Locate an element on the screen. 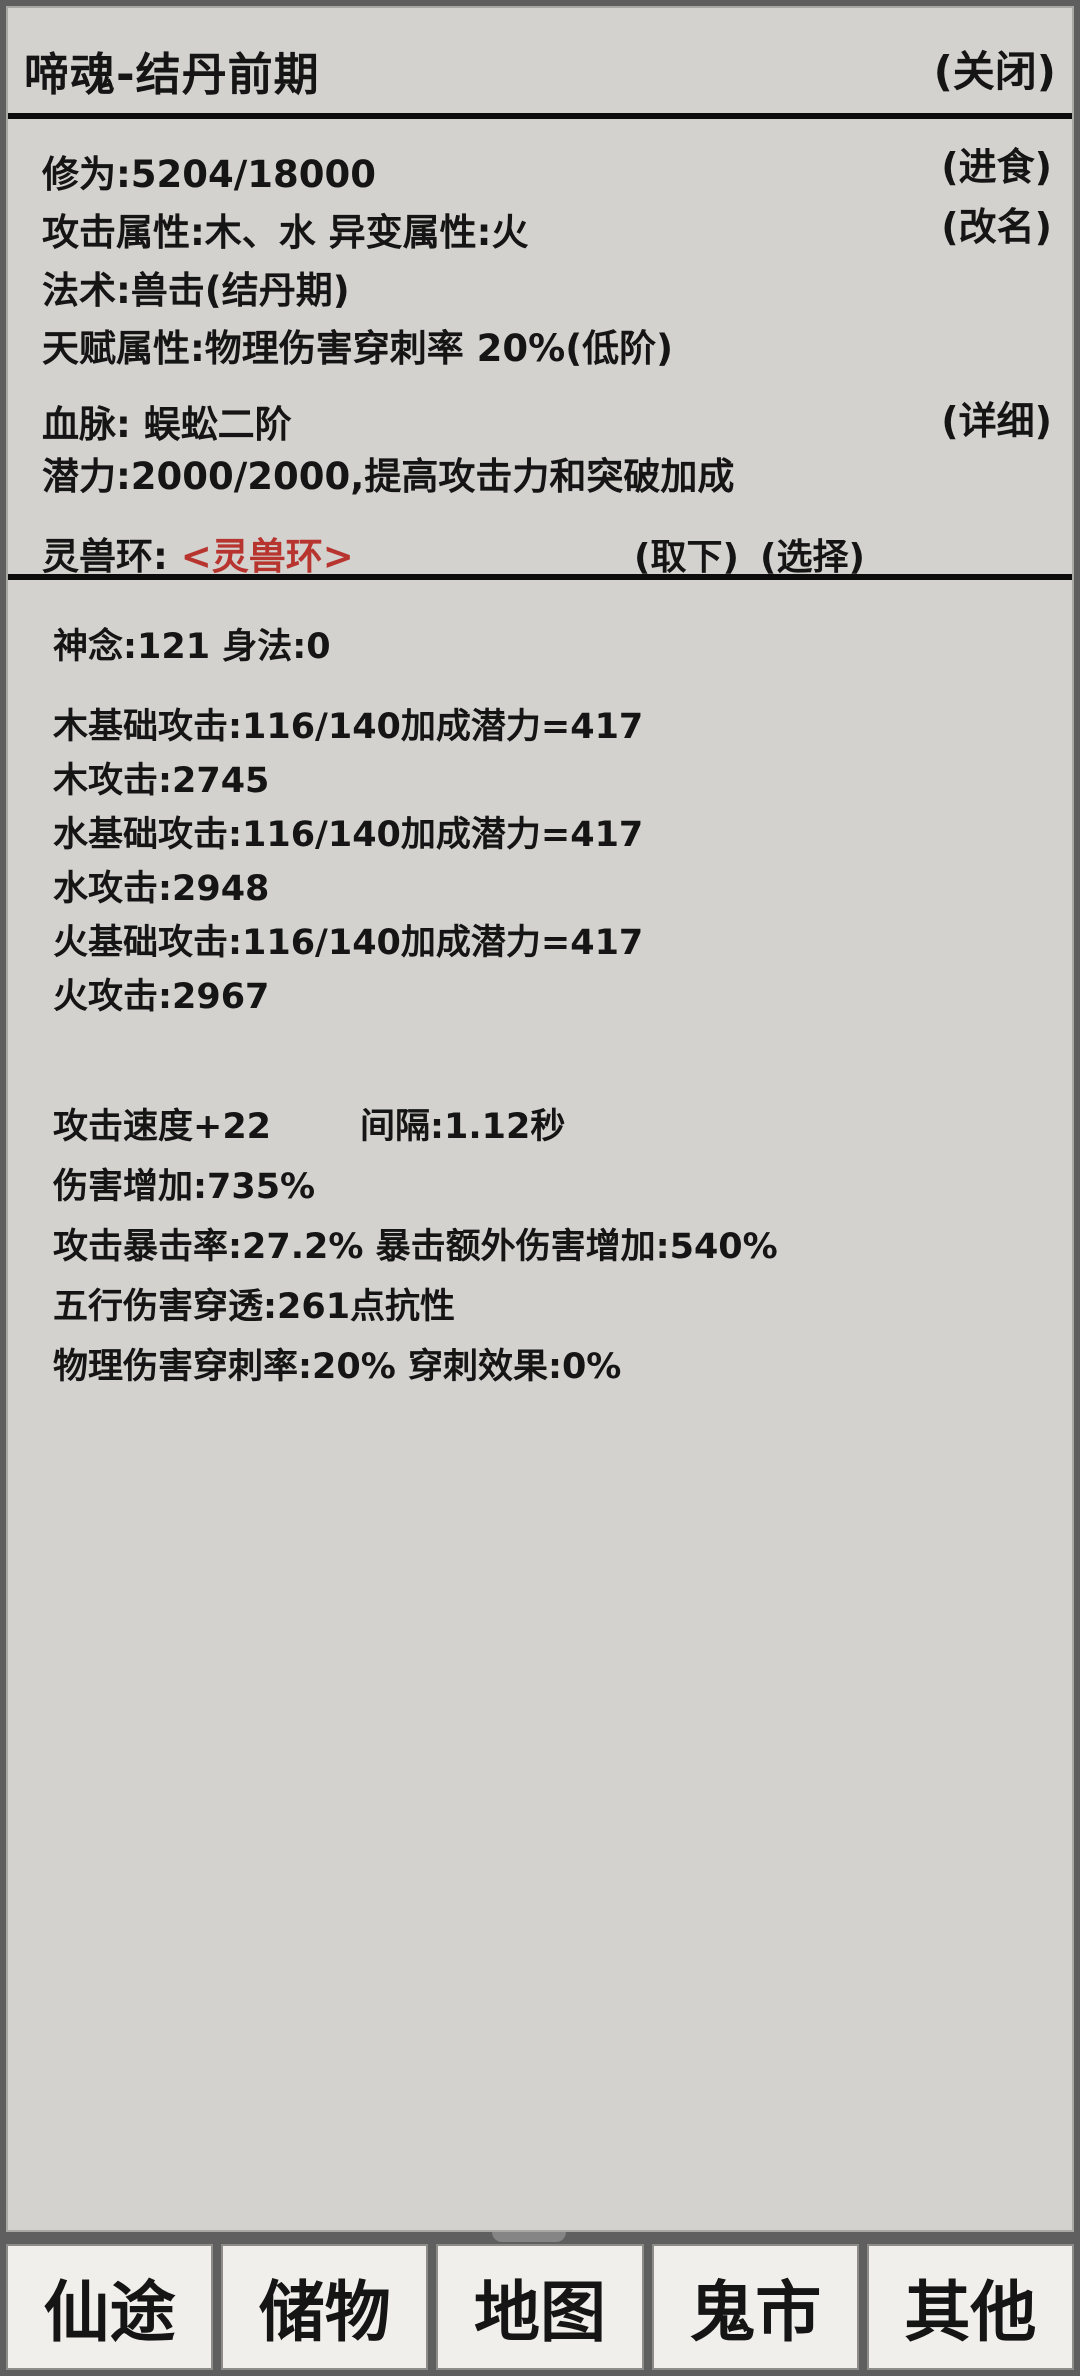 Image resolution: width=1080 pixels, height=2376 pixels. attack-speed: 攻击速度+22 is located at coordinates (162, 1127).